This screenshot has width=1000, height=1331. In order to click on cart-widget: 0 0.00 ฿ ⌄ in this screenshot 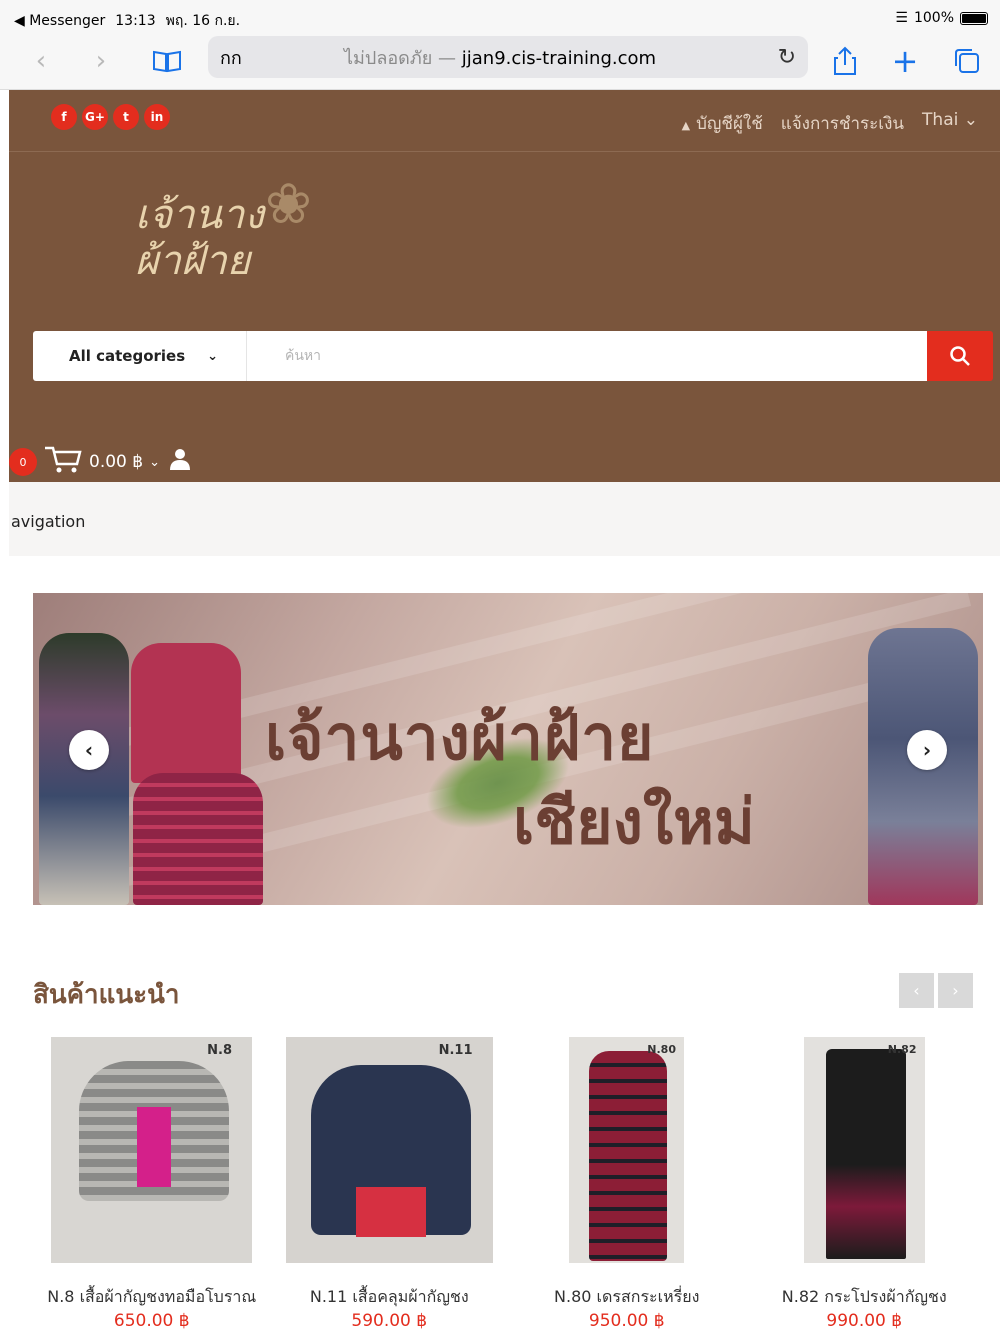, I will do `click(100, 462)`.